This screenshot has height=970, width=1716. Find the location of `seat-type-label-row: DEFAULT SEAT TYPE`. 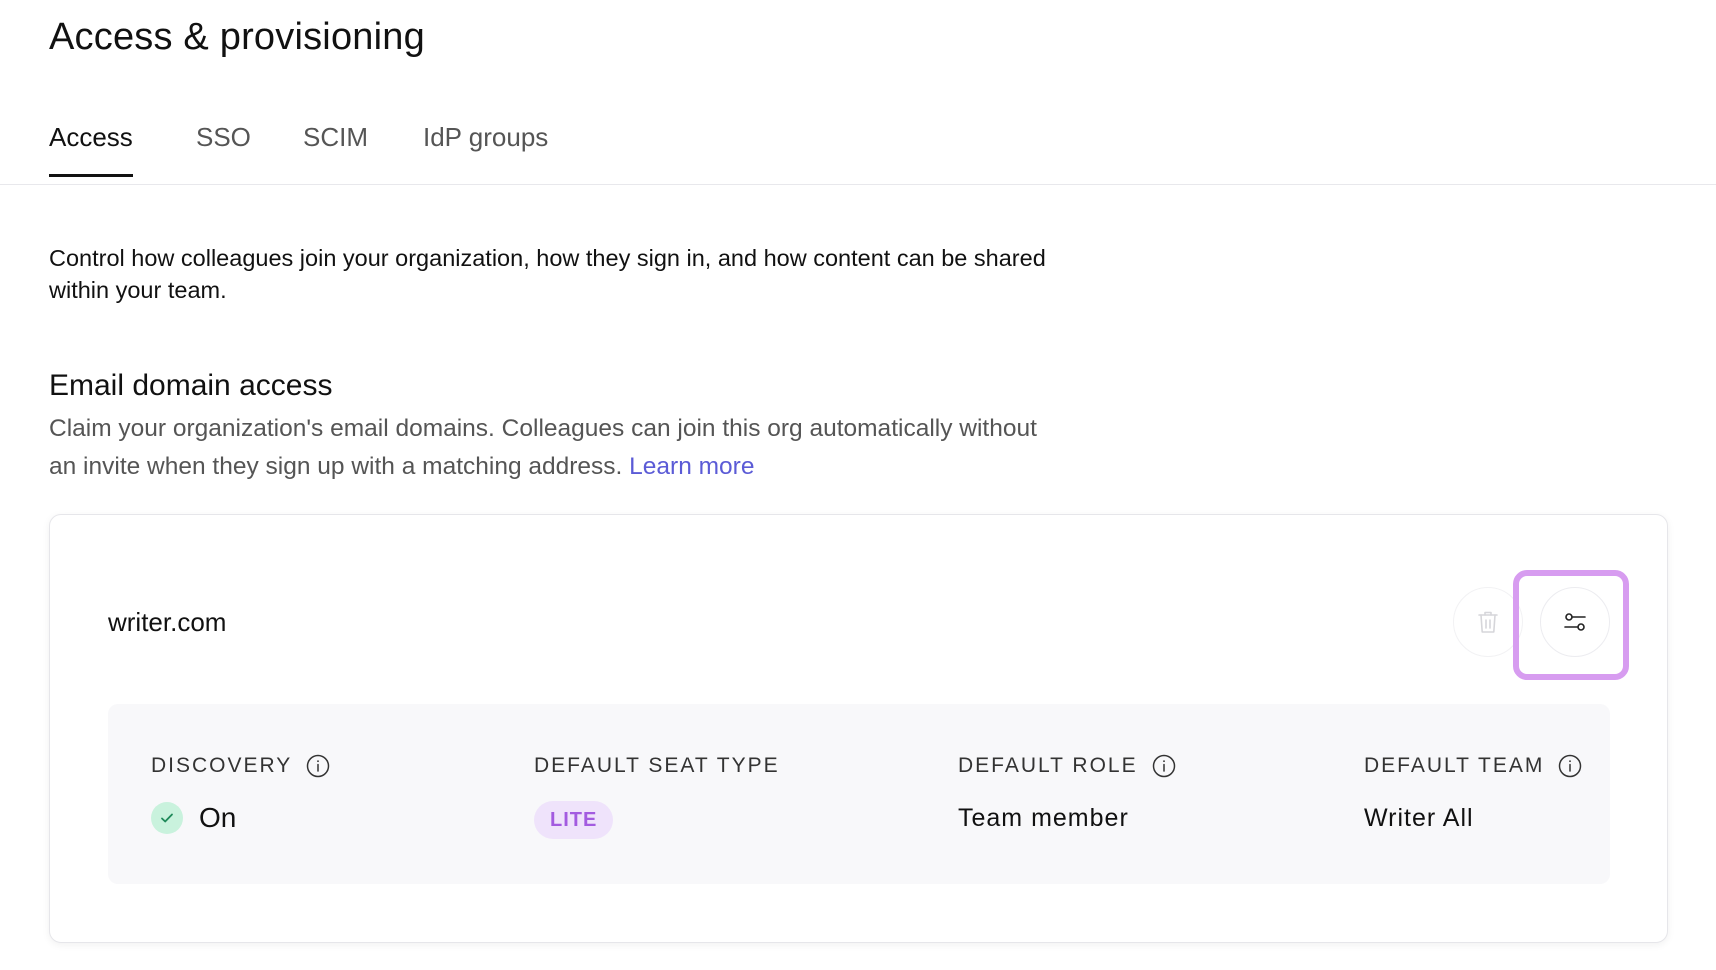

seat-type-label-row: DEFAULT SEAT TYPE is located at coordinates (657, 766).